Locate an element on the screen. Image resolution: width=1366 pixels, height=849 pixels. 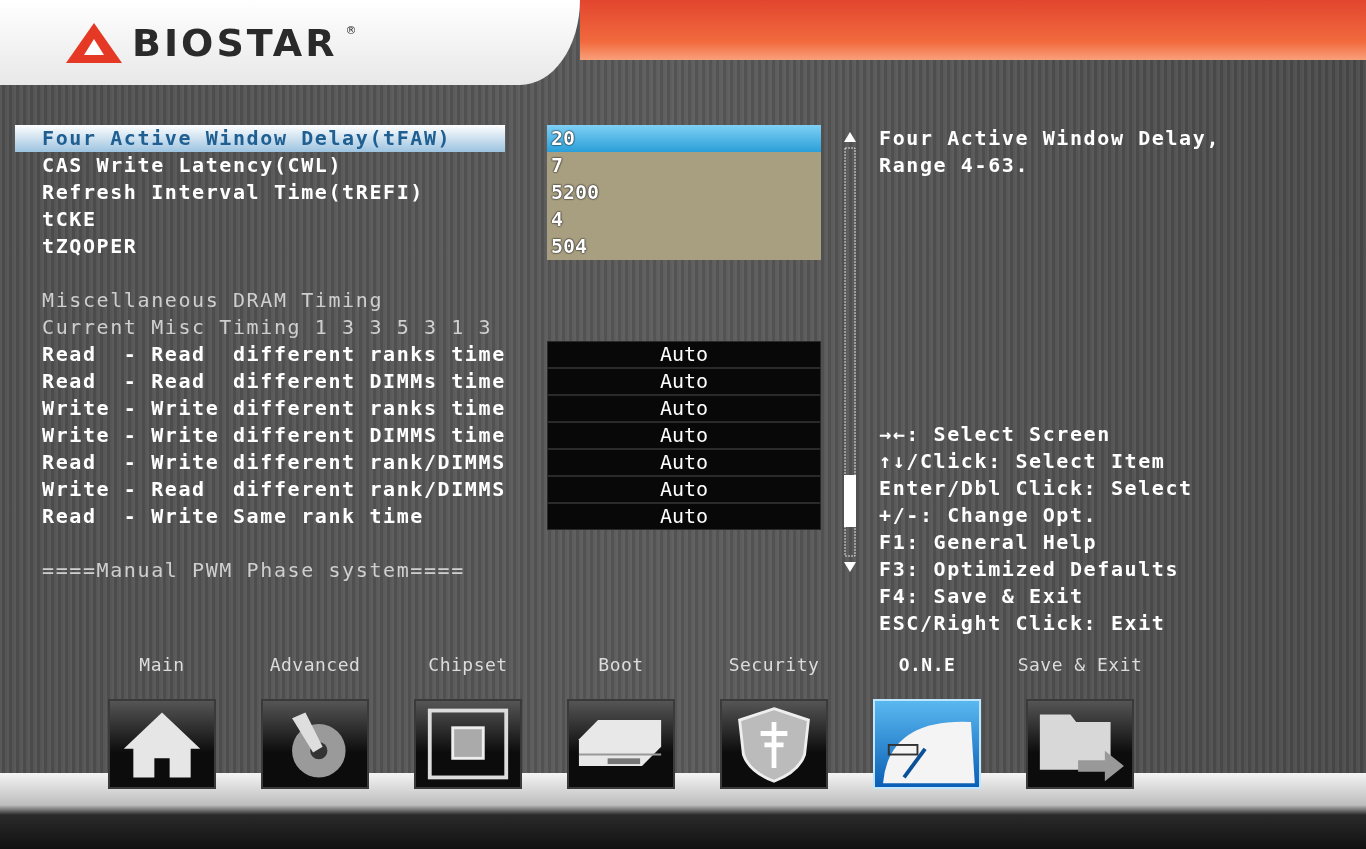
setting-label: Read - Read different ranks time is located at coordinates (260, 354).